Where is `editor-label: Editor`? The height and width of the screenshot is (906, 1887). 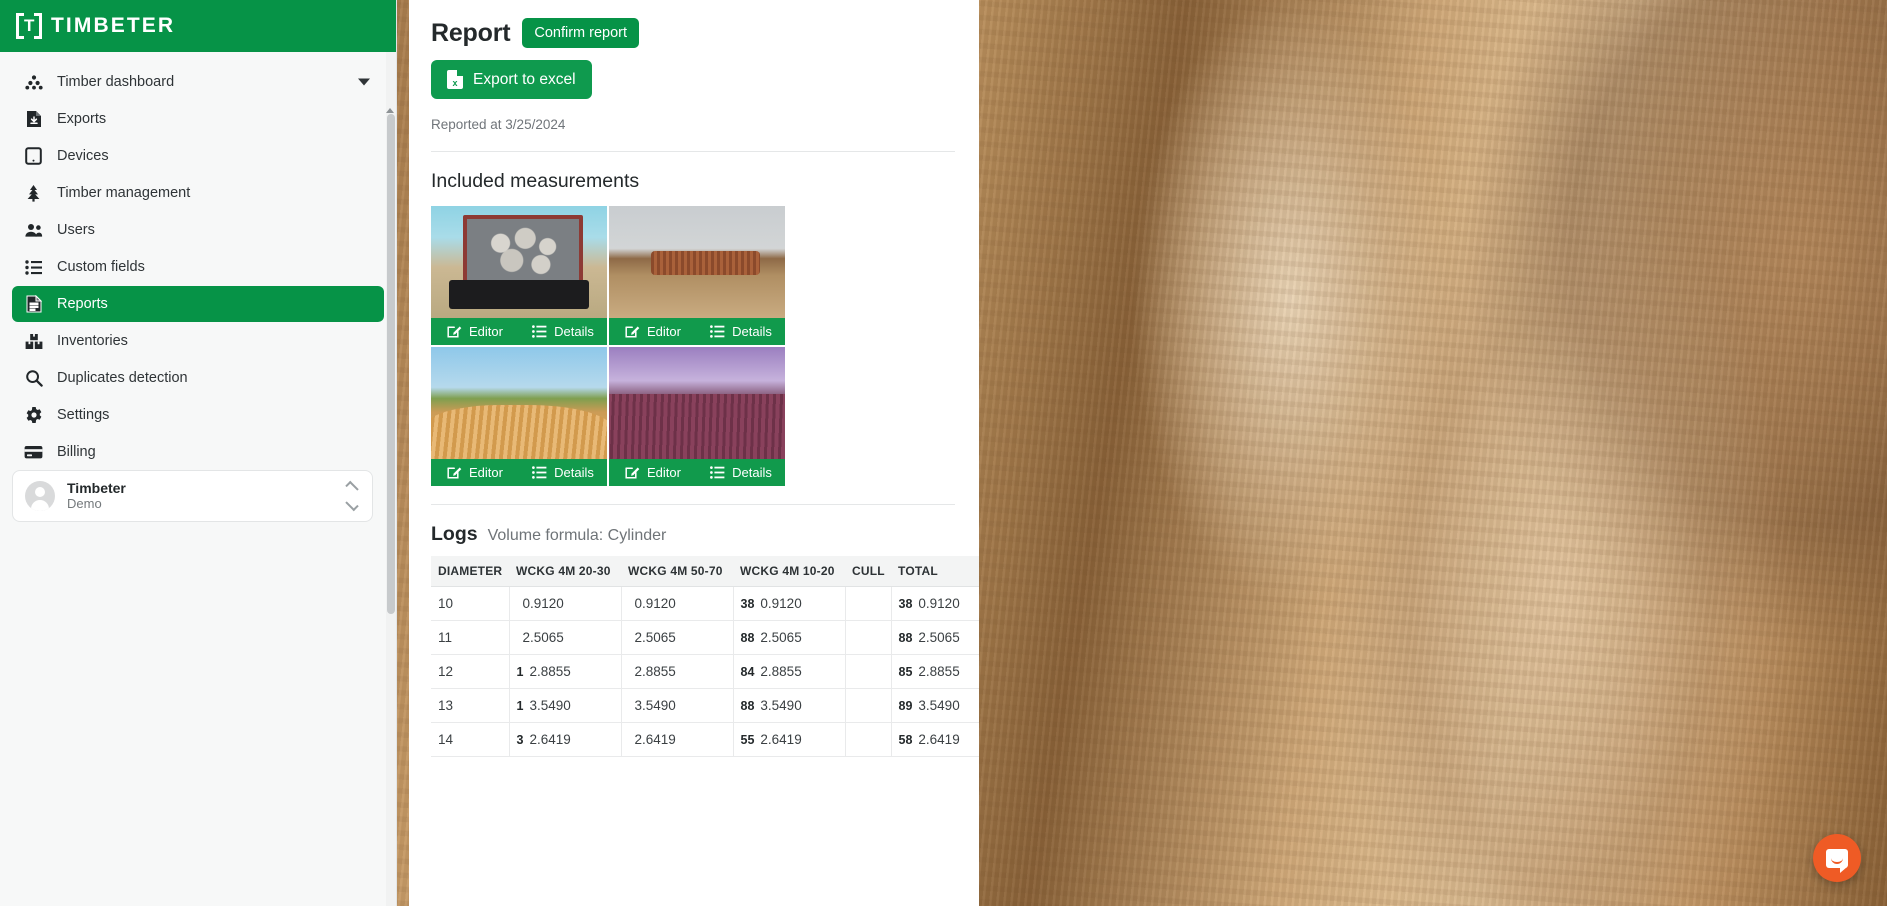 editor-label: Editor is located at coordinates (664, 472).